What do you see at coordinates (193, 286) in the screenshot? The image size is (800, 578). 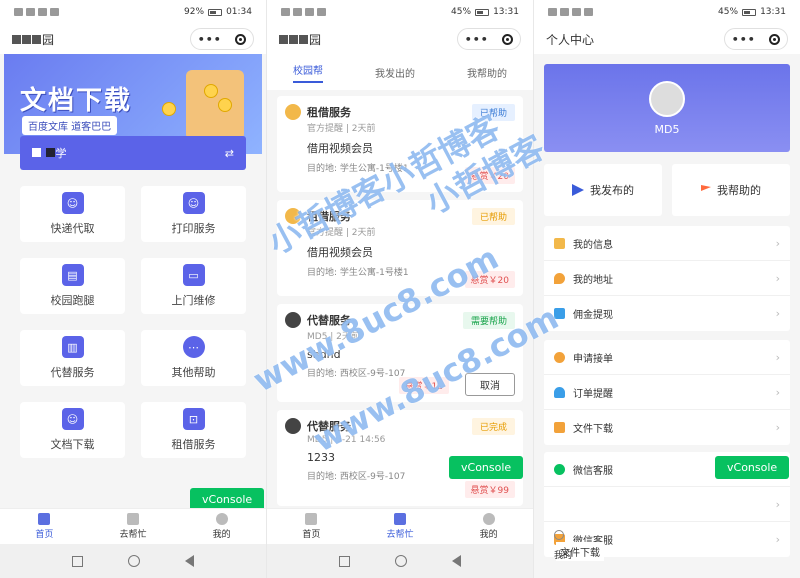 I see `service-repair: ▭ 上门维修` at bounding box center [193, 286].